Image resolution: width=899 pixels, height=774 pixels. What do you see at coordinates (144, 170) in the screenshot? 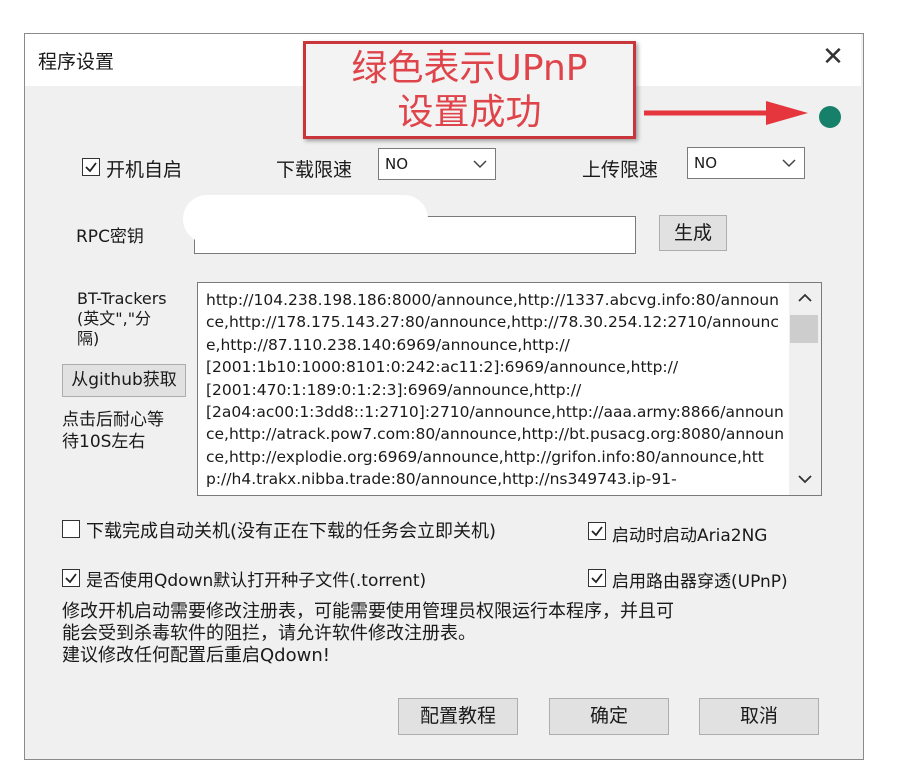
I see `startup-label: 开机自启` at bounding box center [144, 170].